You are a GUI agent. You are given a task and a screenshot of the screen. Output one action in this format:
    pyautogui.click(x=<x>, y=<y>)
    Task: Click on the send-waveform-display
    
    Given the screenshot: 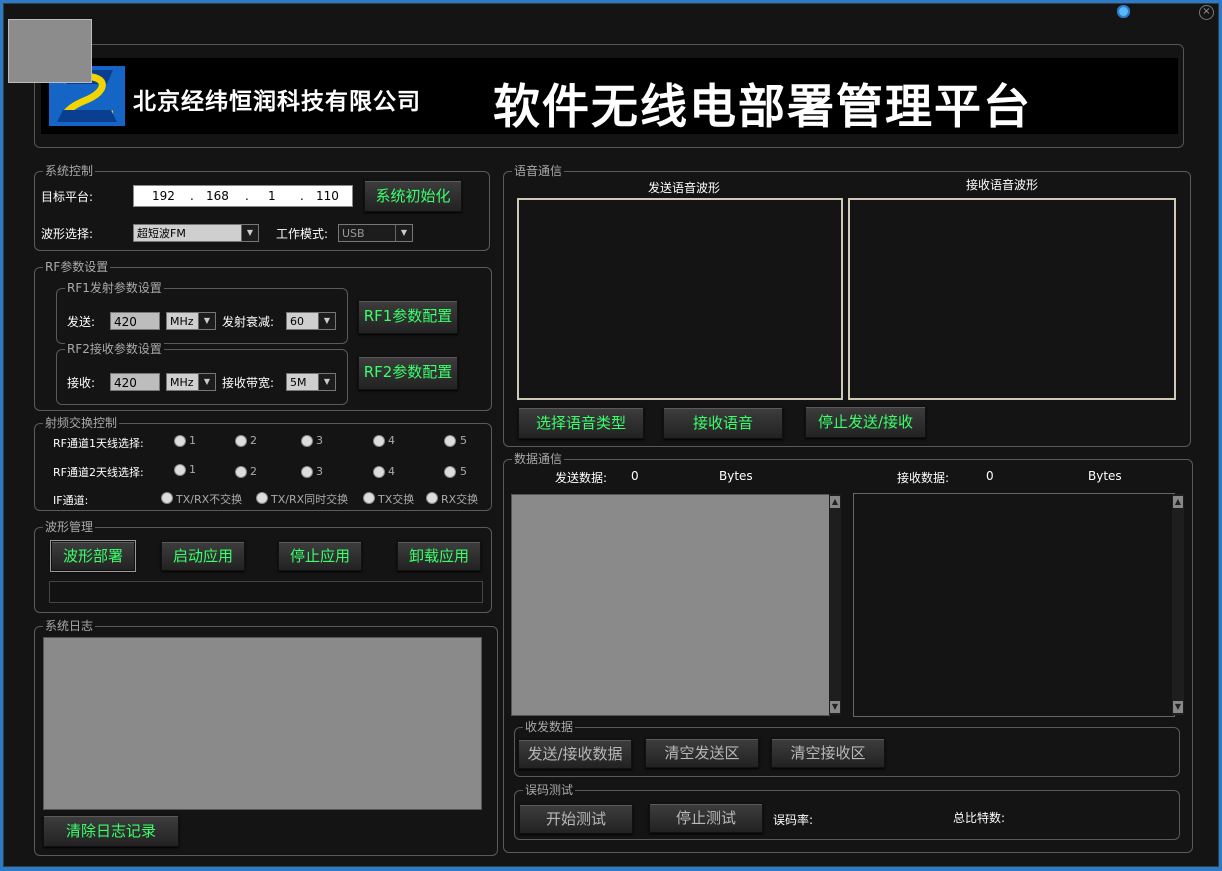 What is the action you would take?
    pyautogui.click(x=680, y=299)
    